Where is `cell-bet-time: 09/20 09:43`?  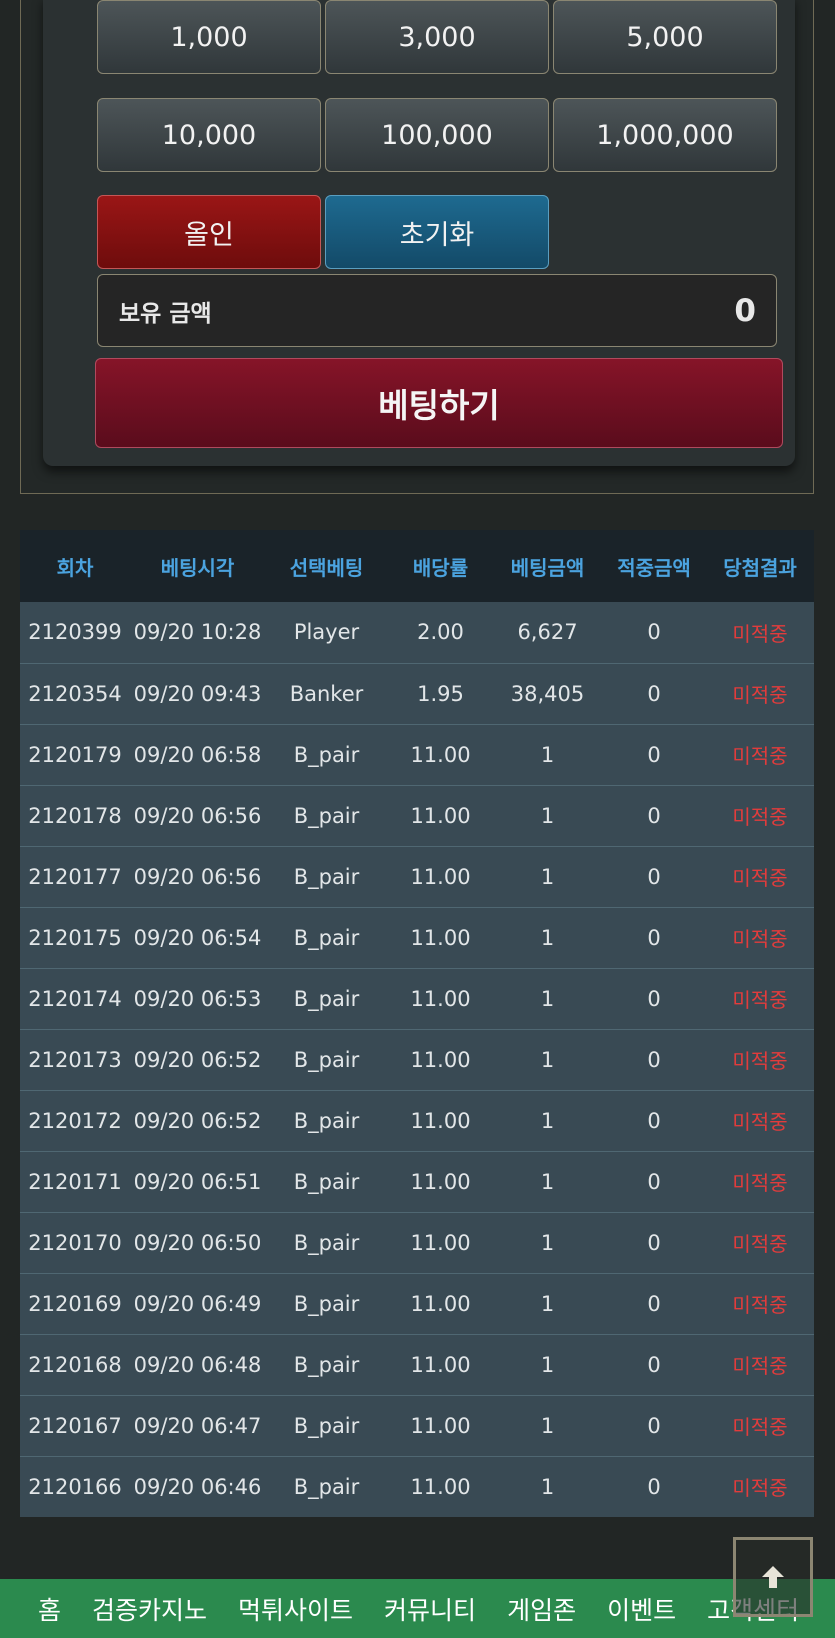
cell-bet-time: 09/20 09:43 is located at coordinates (197, 693).